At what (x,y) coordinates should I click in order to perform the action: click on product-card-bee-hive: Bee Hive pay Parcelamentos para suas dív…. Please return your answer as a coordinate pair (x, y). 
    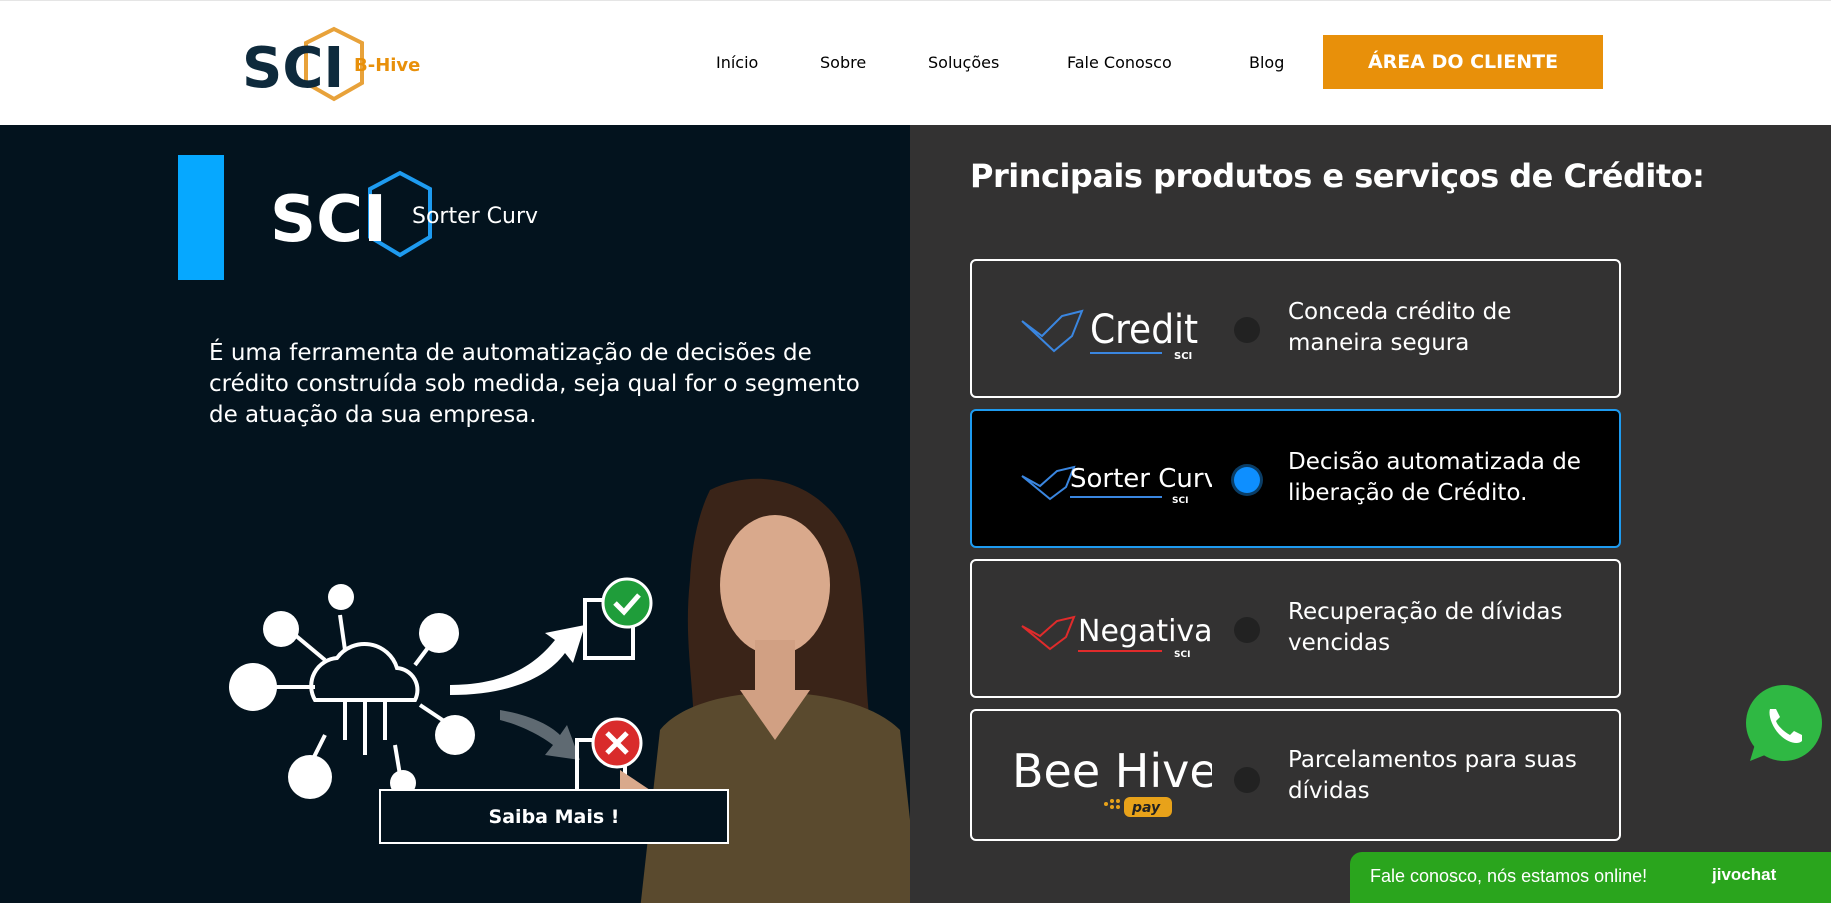
    Looking at the image, I should click on (1295, 775).